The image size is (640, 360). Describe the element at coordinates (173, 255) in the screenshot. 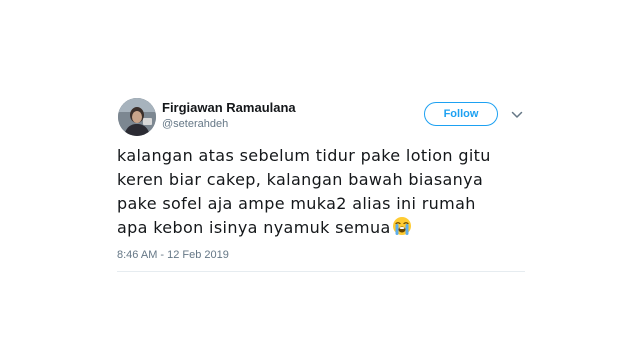

I see `tweet-timestamp: 8:46 AM - 12 Feb 2019` at that location.